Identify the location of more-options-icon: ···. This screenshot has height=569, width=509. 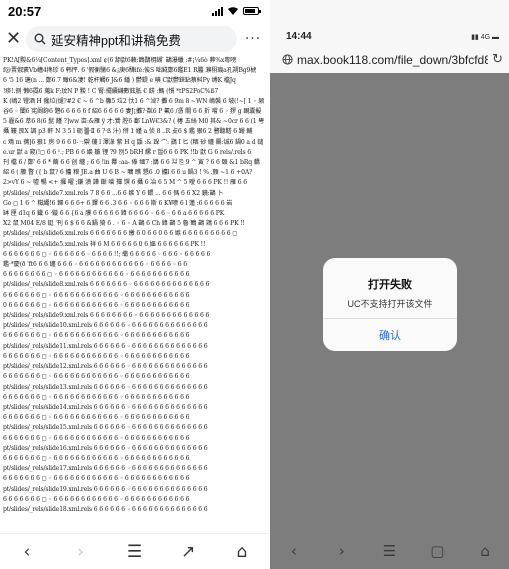
(253, 39).